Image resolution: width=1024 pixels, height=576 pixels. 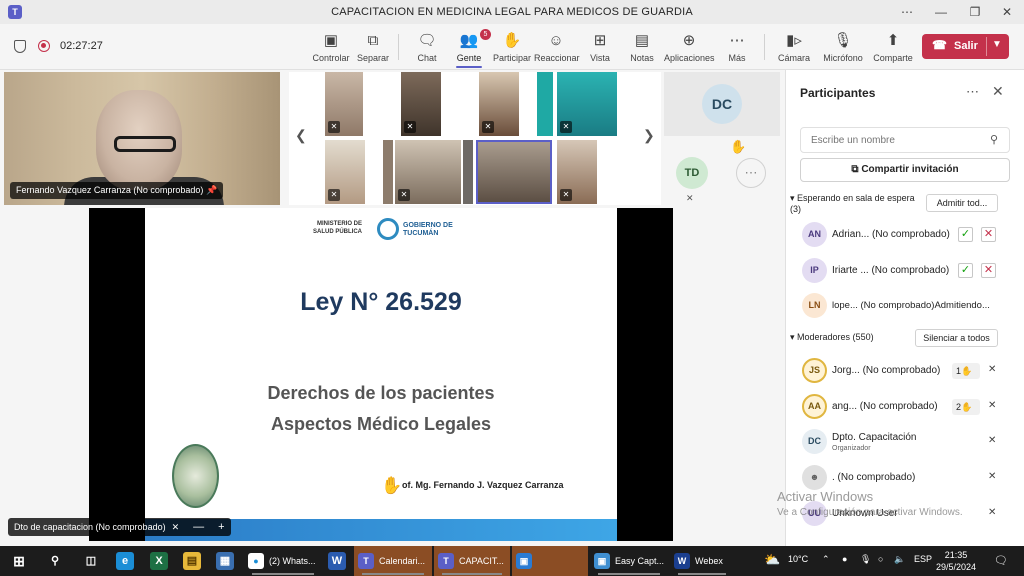 What do you see at coordinates (91, 561) in the screenshot?
I see `task-view-icon: ◫` at bounding box center [91, 561].